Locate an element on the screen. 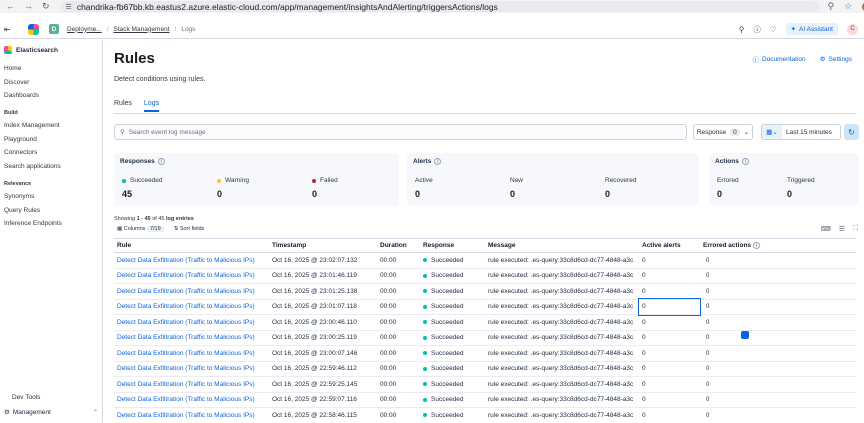 Image resolution: width=864 pixels, height=423 pixels. documentation-link: ⓘ Documentation is located at coordinates (778, 59).